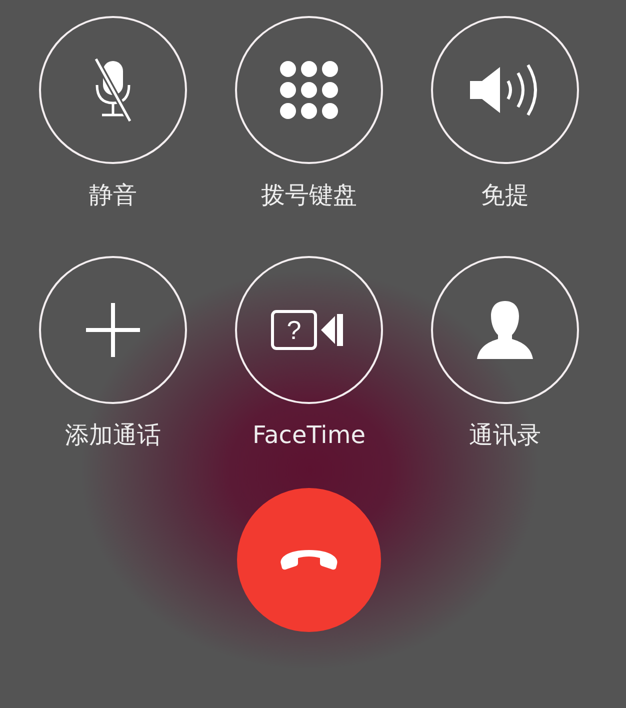 The image size is (626, 708). I want to click on plus-icon, so click(113, 330).